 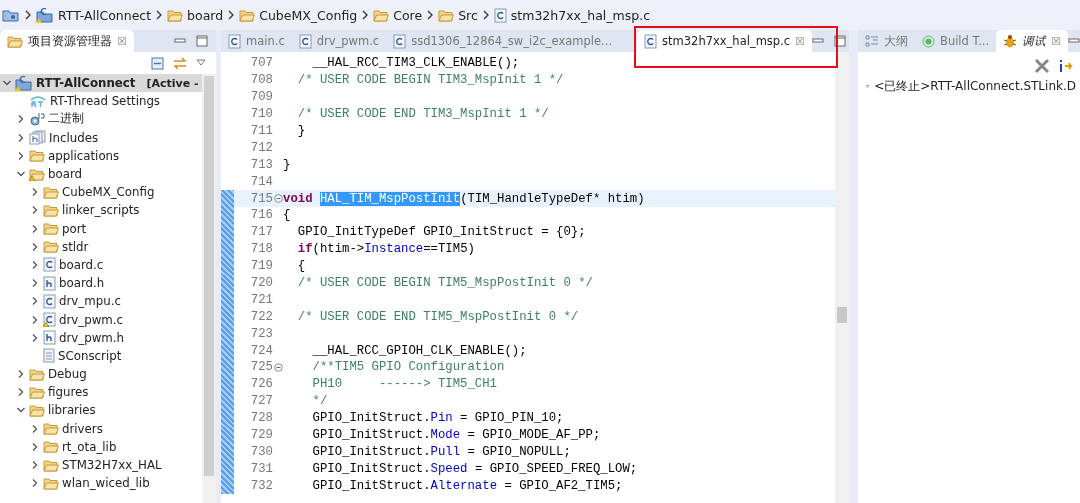 I want to click on dropdown-icon, so click(x=201, y=63).